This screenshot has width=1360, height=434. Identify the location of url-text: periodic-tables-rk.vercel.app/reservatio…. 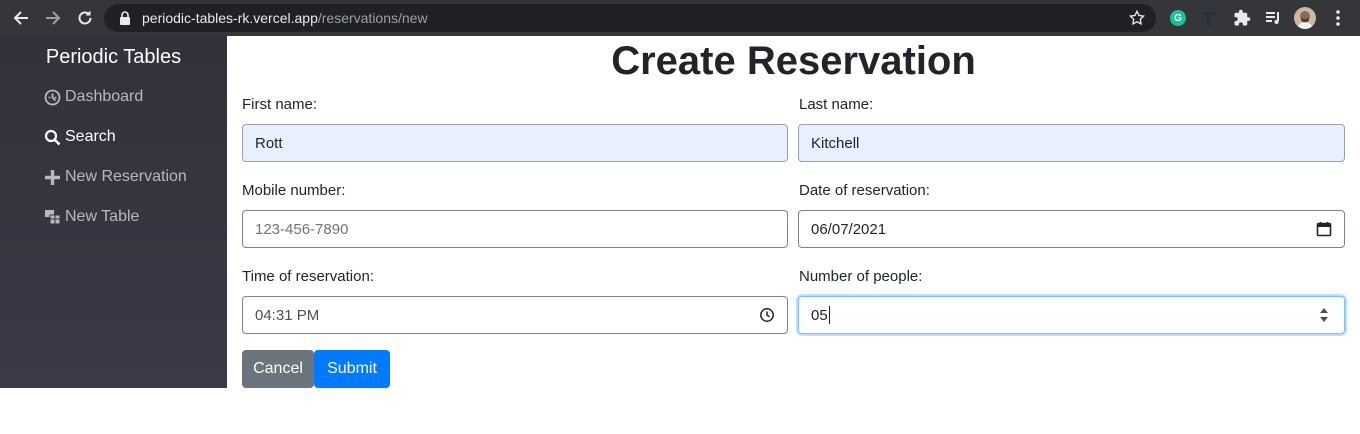
(285, 18).